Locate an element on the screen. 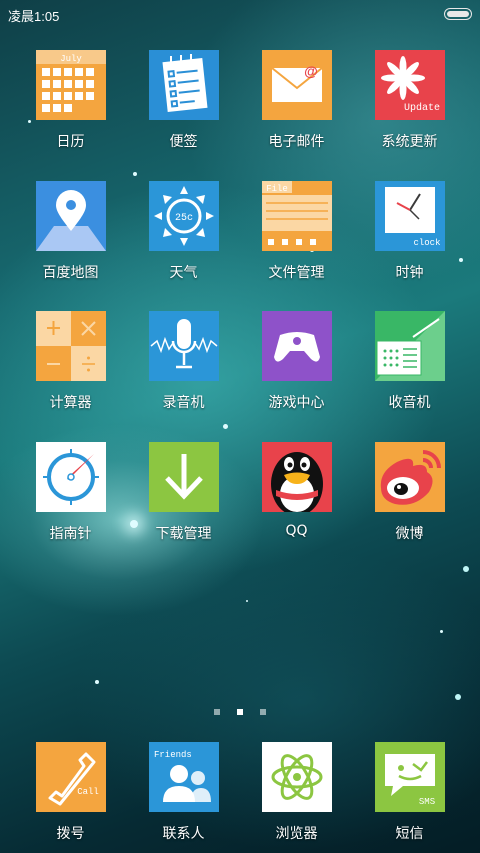 Image resolution: width=480 pixels, height=853 pixels. app-weibo: 微博 is located at coordinates (409, 492).